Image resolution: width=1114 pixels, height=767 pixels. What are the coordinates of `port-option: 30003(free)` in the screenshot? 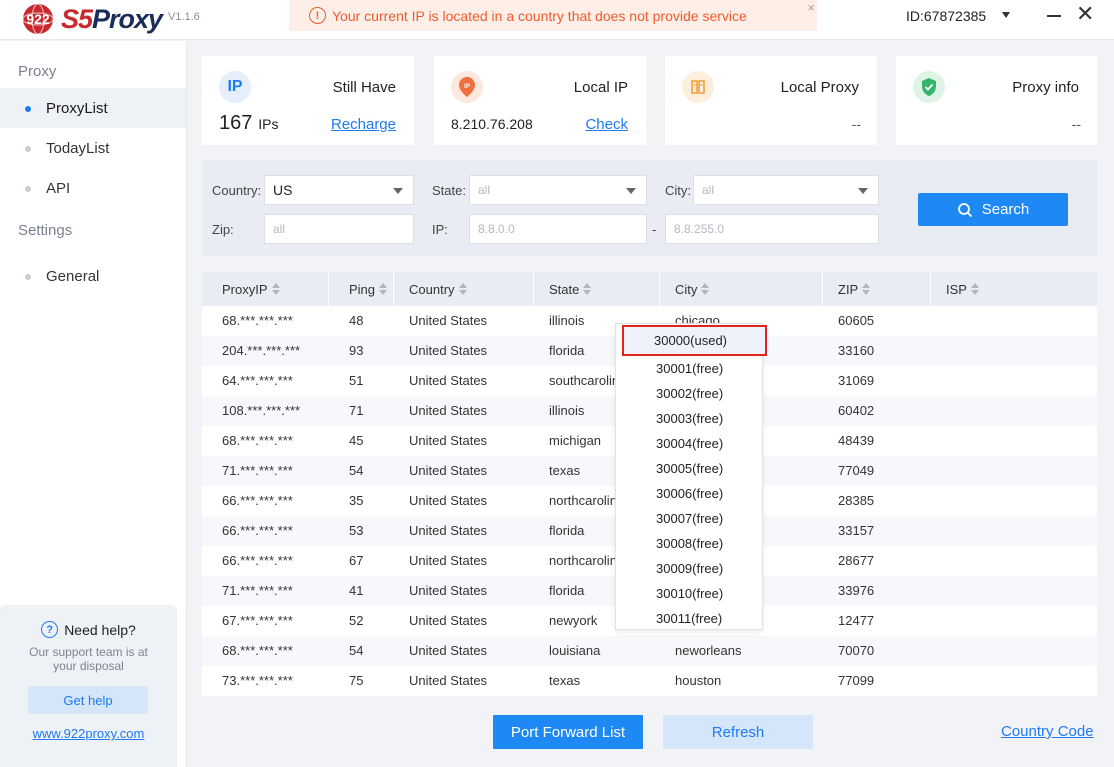 It's located at (689, 418).